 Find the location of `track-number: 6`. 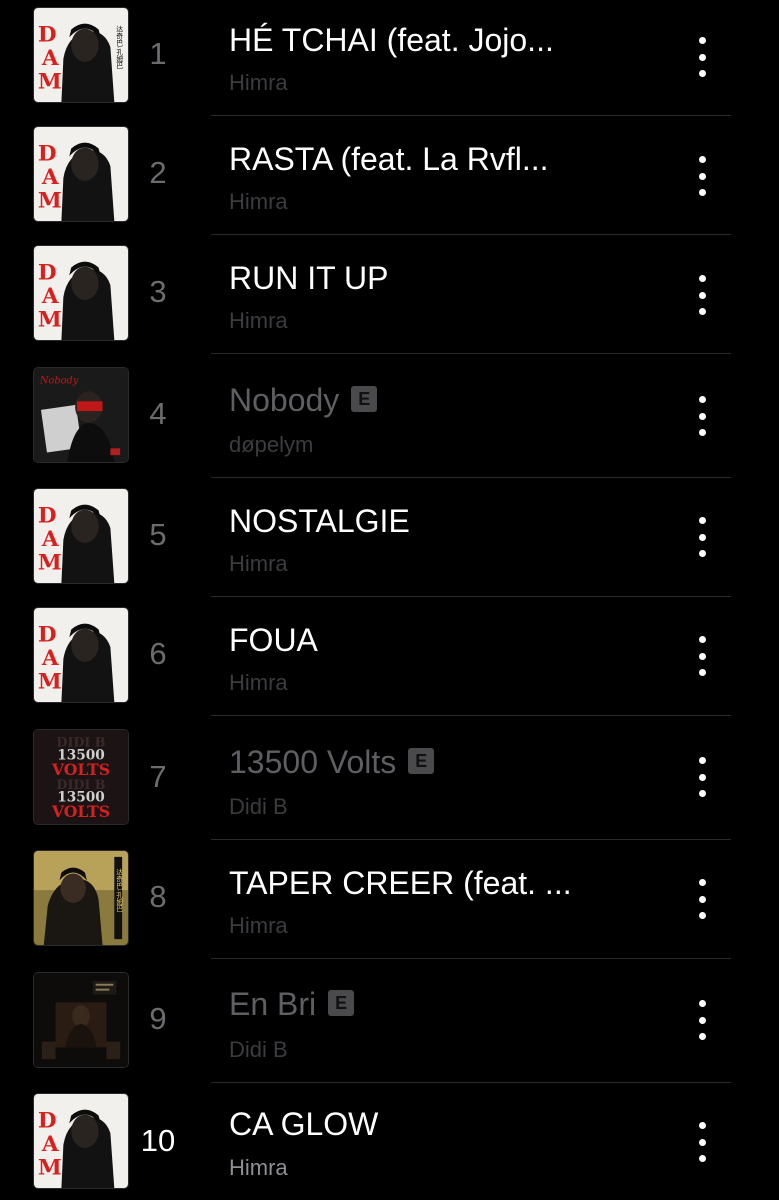

track-number: 6 is located at coordinates (158, 653).